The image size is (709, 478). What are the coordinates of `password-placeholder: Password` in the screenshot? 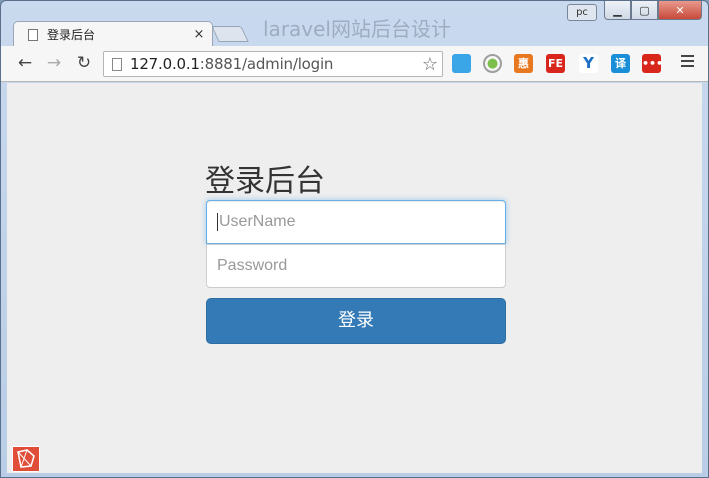 It's located at (252, 265).